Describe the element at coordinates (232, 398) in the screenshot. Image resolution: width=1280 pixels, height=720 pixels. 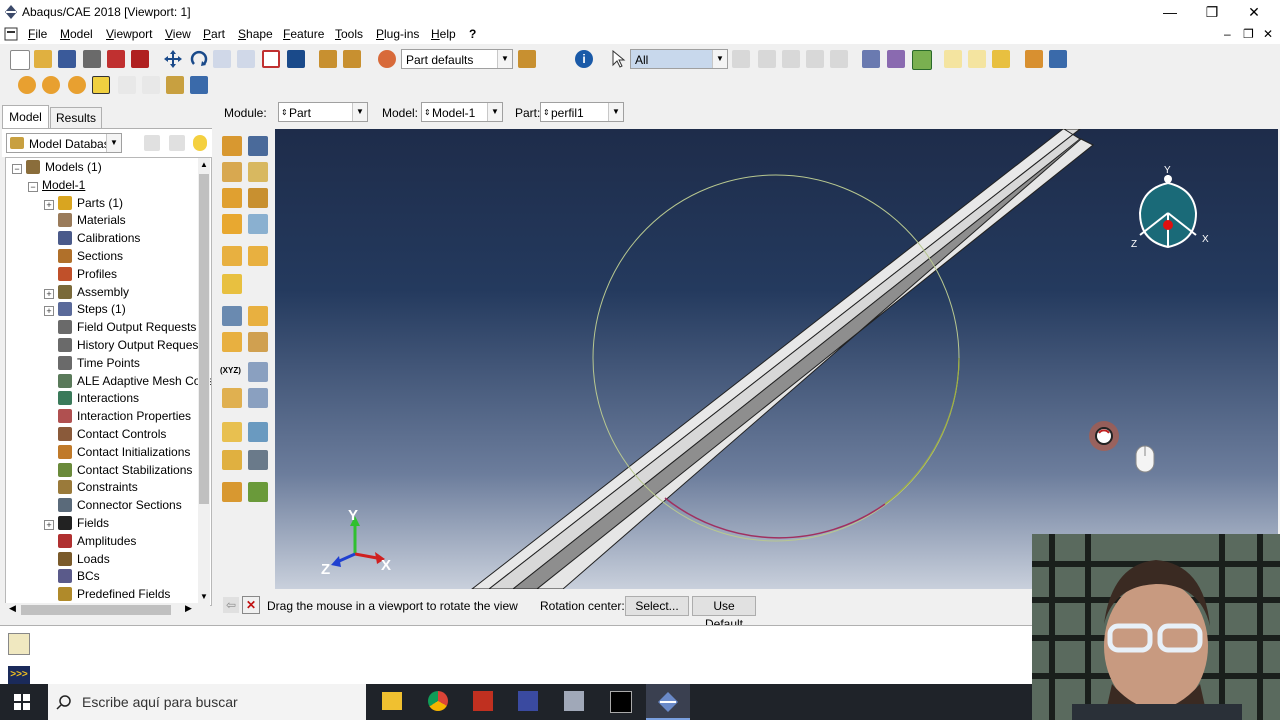
I see `sketch-on-face-icon` at that location.